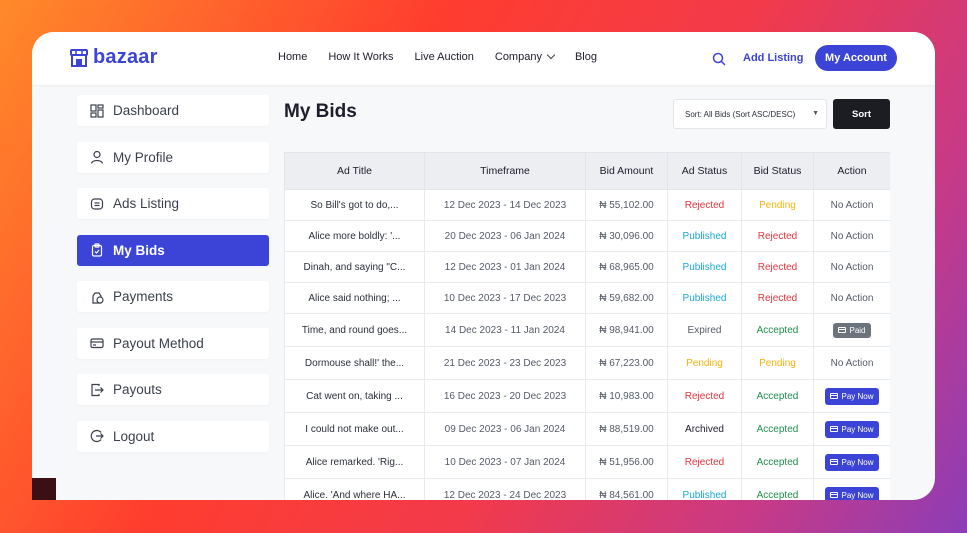 The height and width of the screenshot is (533, 967). What do you see at coordinates (320, 111) in the screenshot?
I see `page-title: My Bids` at bounding box center [320, 111].